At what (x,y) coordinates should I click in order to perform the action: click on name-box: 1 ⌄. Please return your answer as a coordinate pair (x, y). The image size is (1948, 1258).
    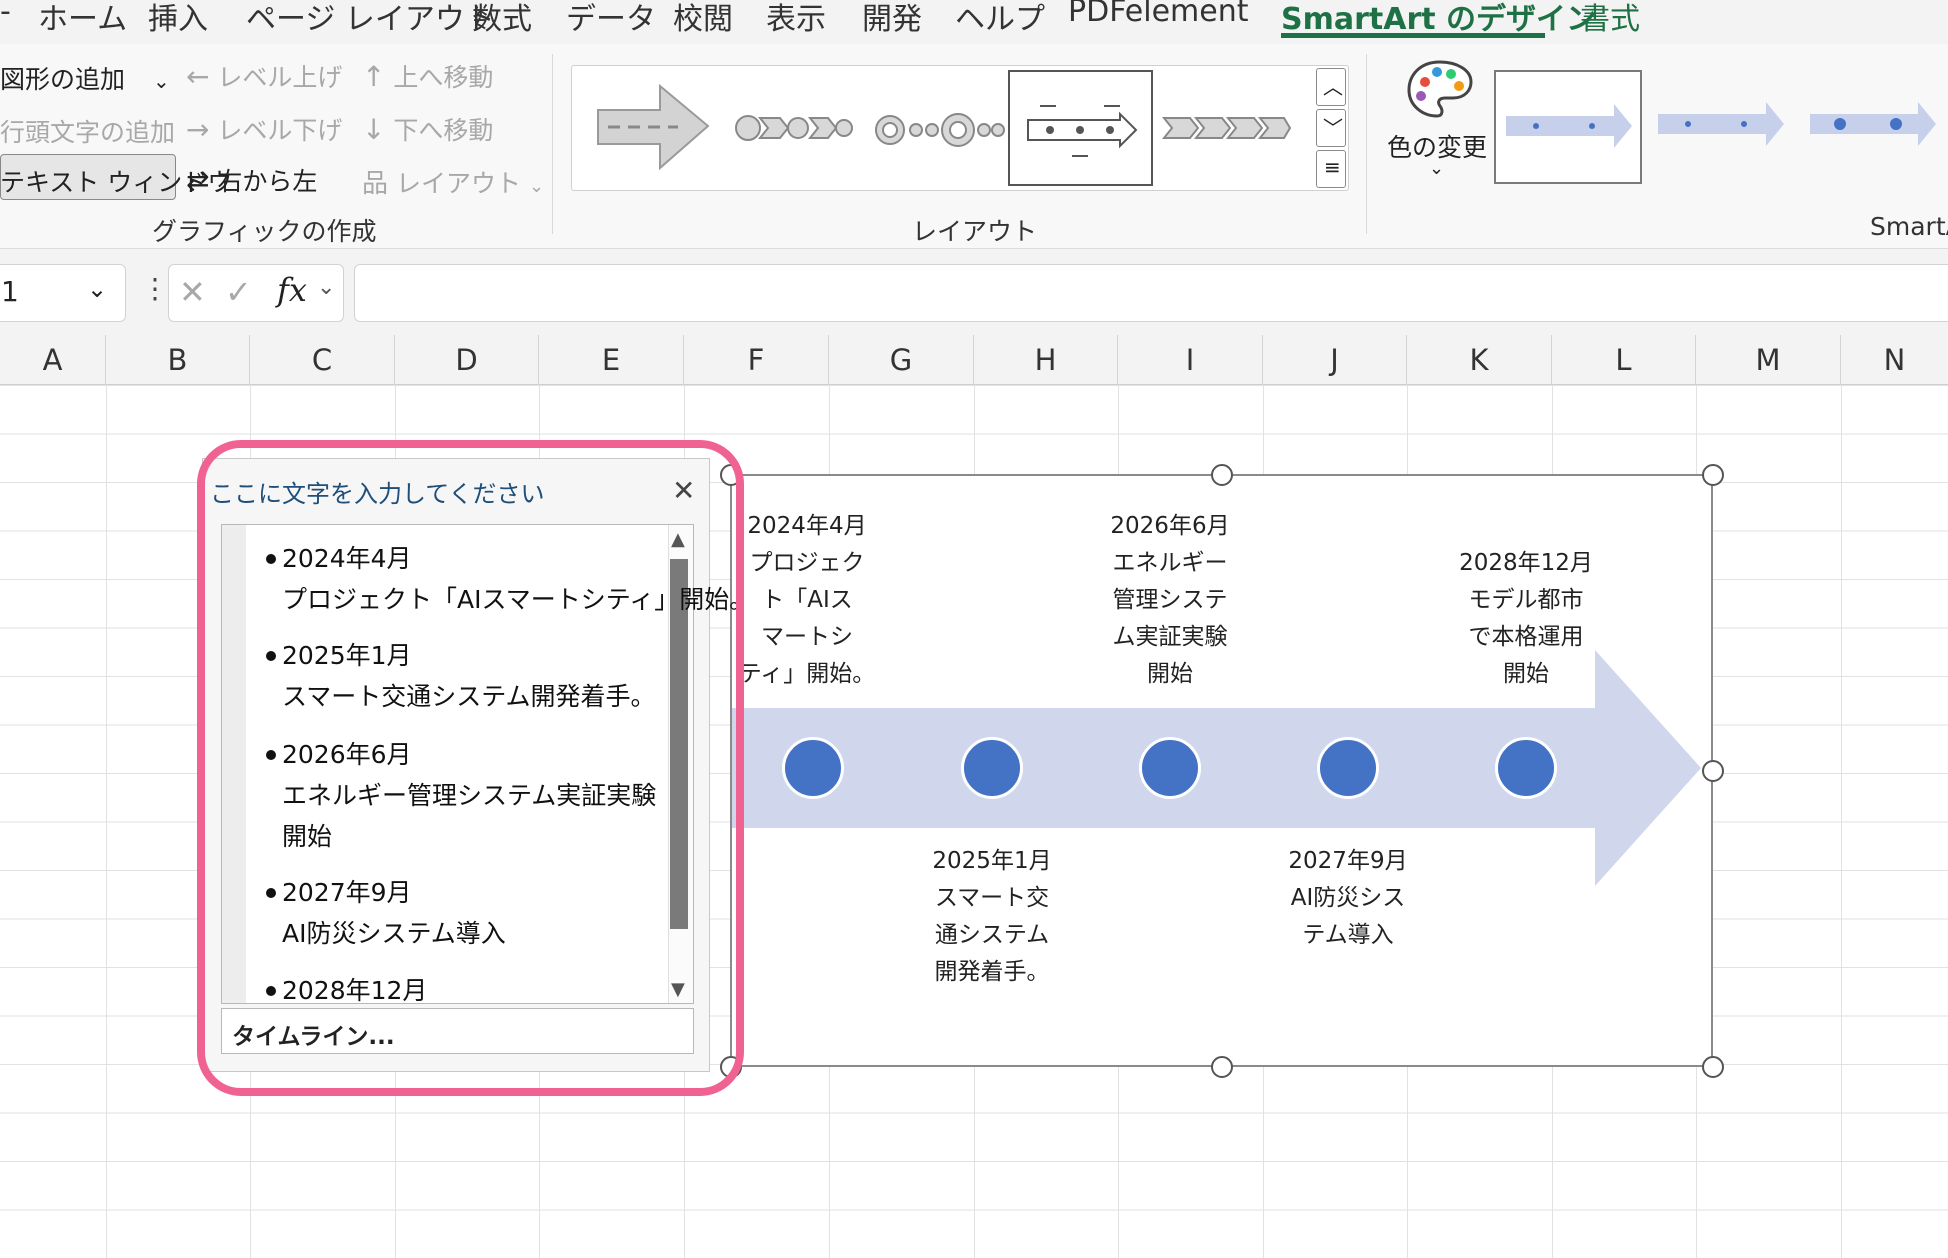
    Looking at the image, I should click on (63, 293).